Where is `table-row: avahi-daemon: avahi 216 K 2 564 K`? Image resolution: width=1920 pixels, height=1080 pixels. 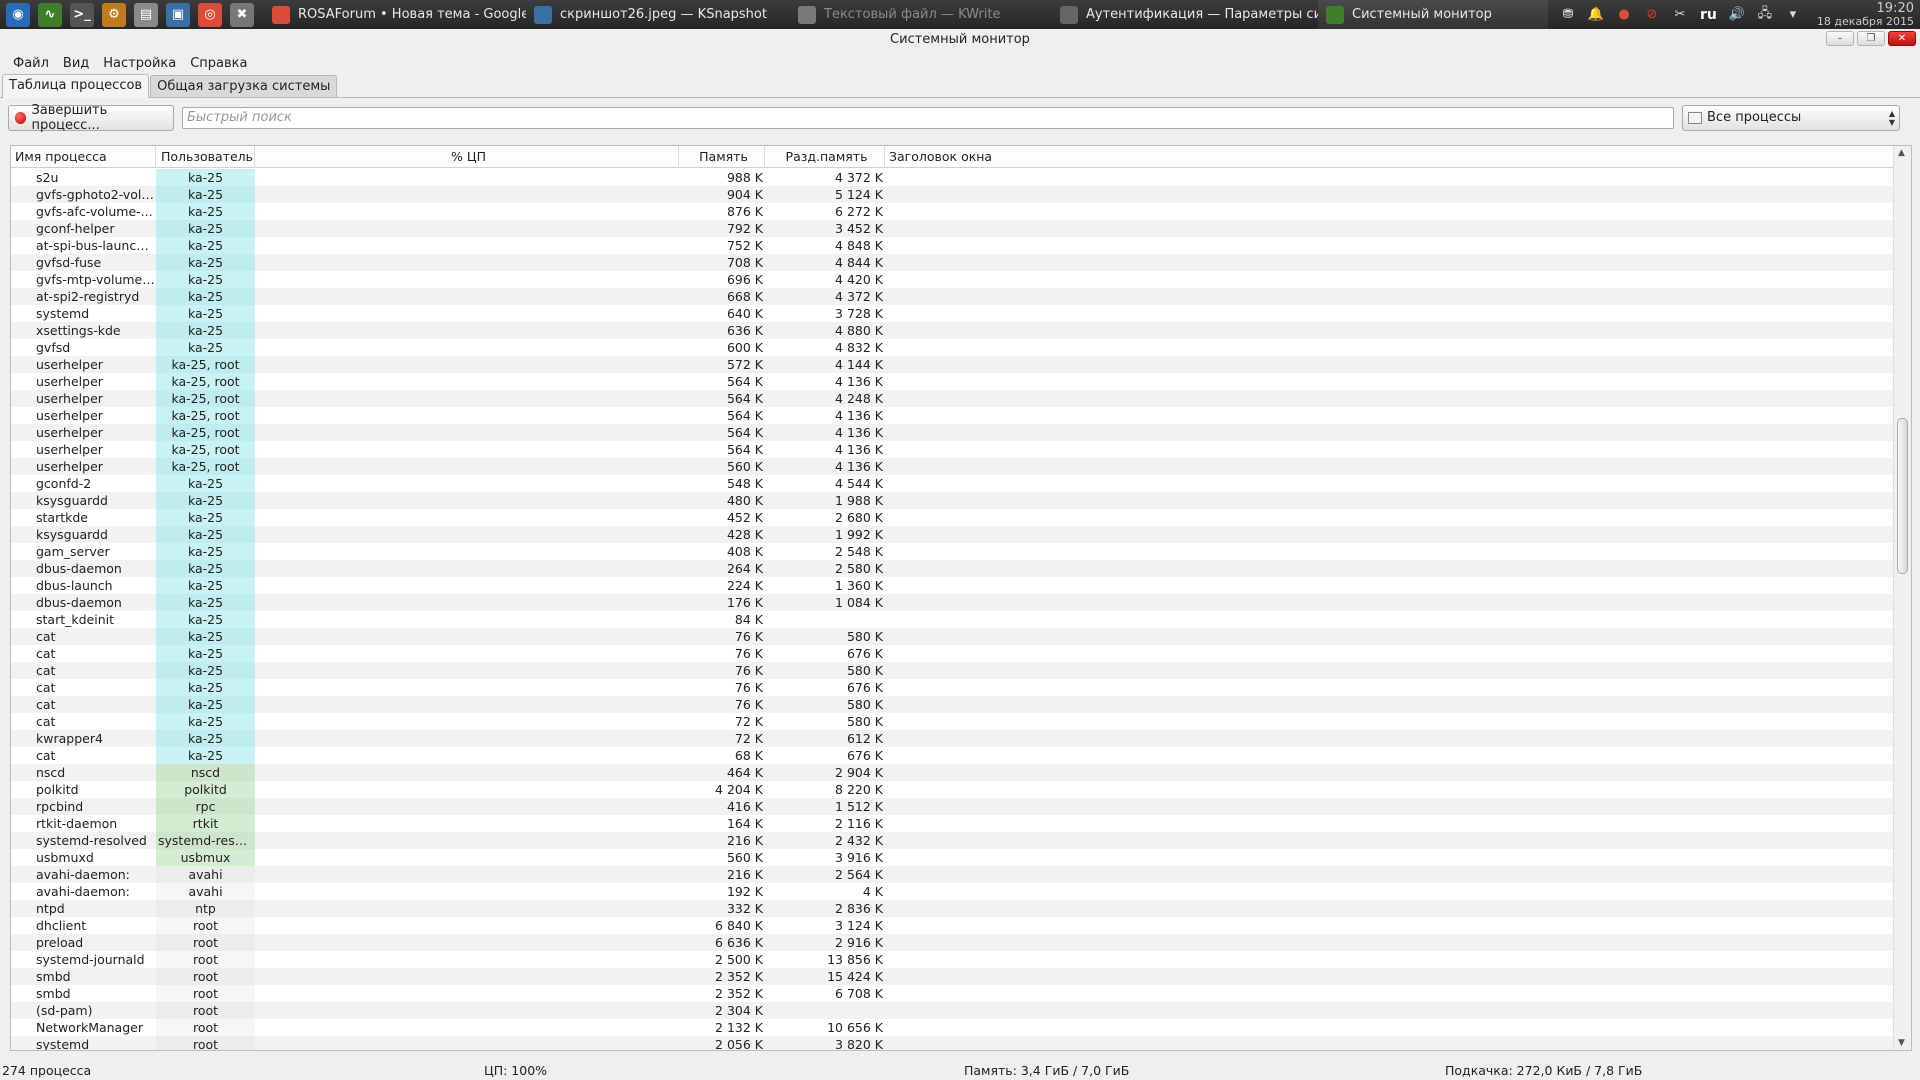
table-row: avahi-daemon: avahi 216 K 2 564 K is located at coordinates (952, 874).